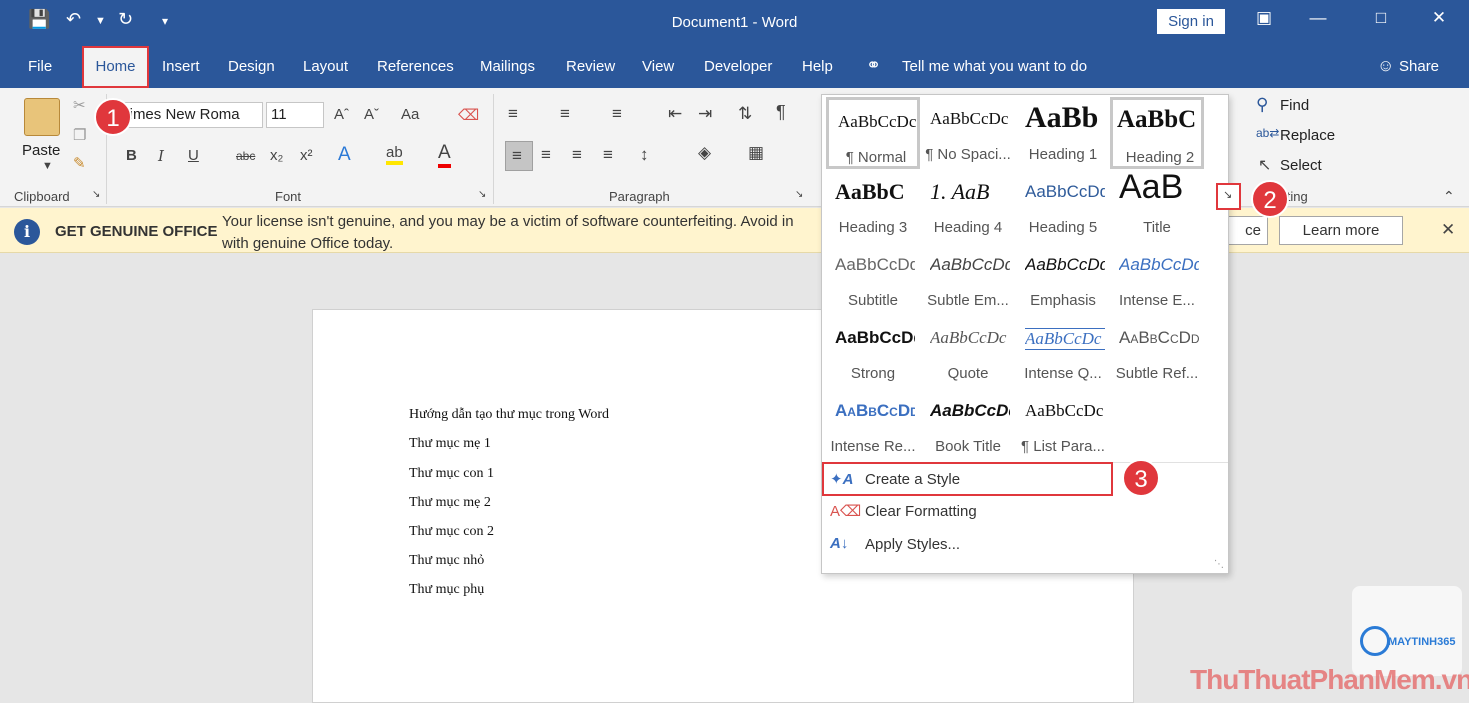 Image resolution: width=1469 pixels, height=703 pixels. Describe the element at coordinates (1341, 230) in the screenshot. I see `learn-more-button: Learn more` at that location.